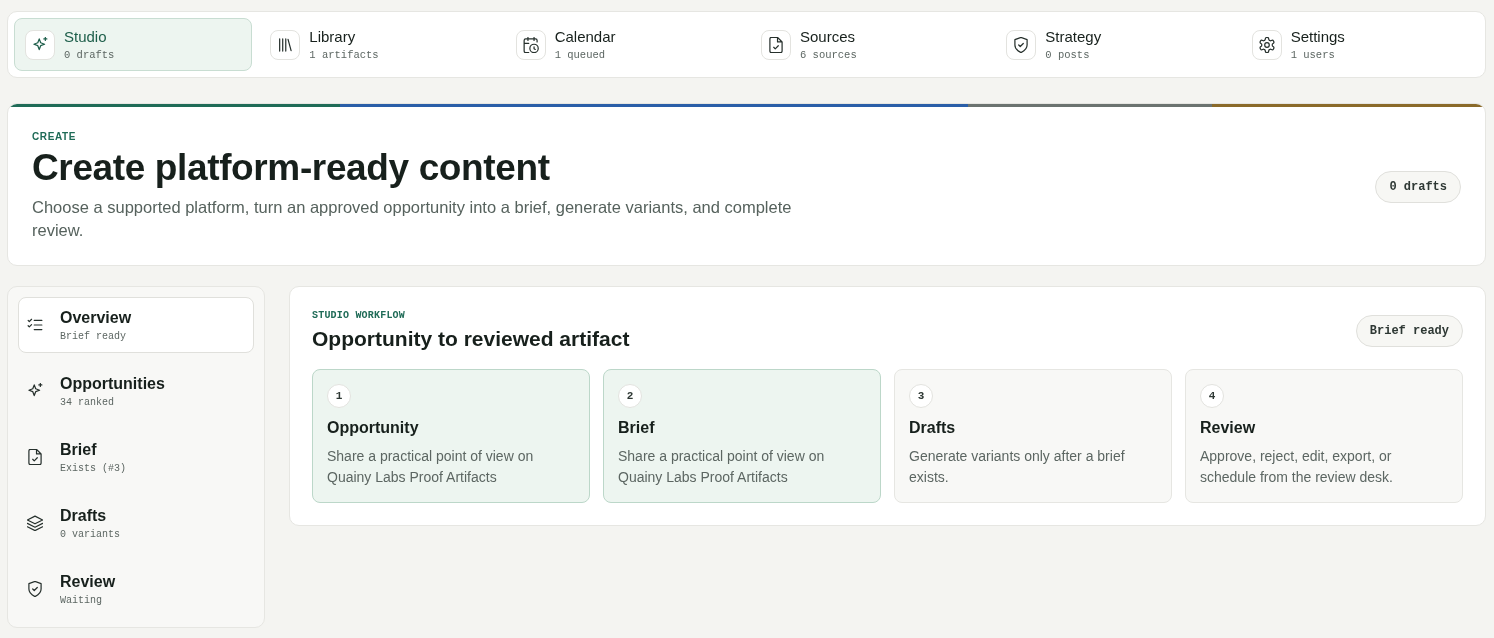 The height and width of the screenshot is (638, 1494). I want to click on status-badge: Brief ready, so click(1409, 331).